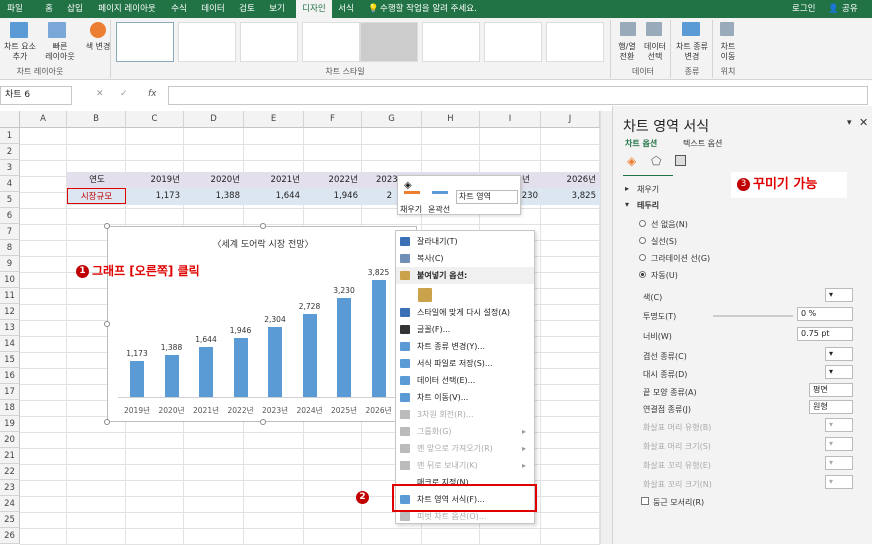 Image resolution: width=872 pixels, height=545 pixels. What do you see at coordinates (152, 94) in the screenshot?
I see `insert-function-icon: fx` at bounding box center [152, 94].